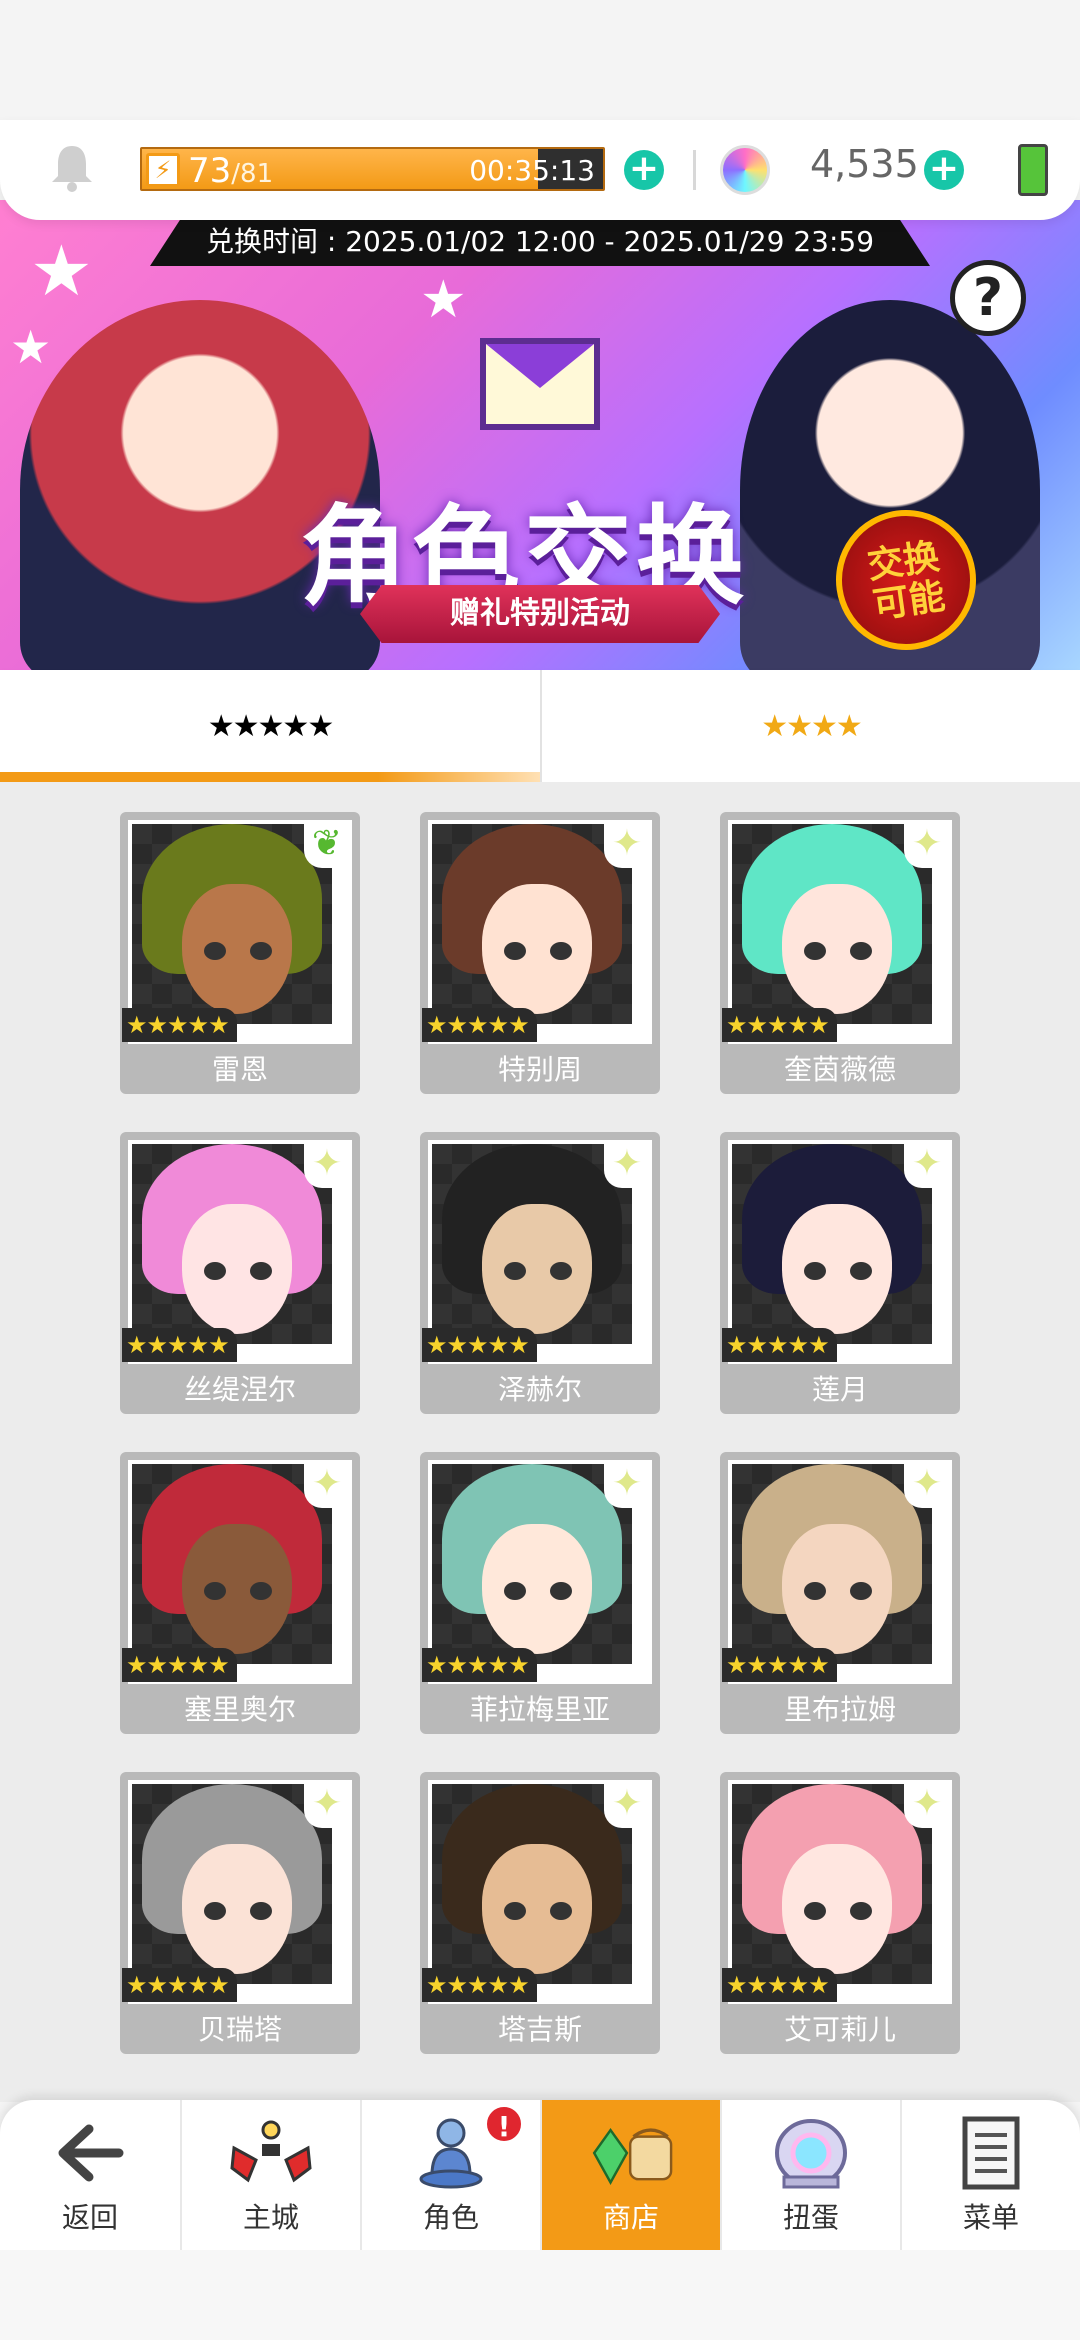  I want to click on tab-four-star: ★★★★, so click(810, 726).